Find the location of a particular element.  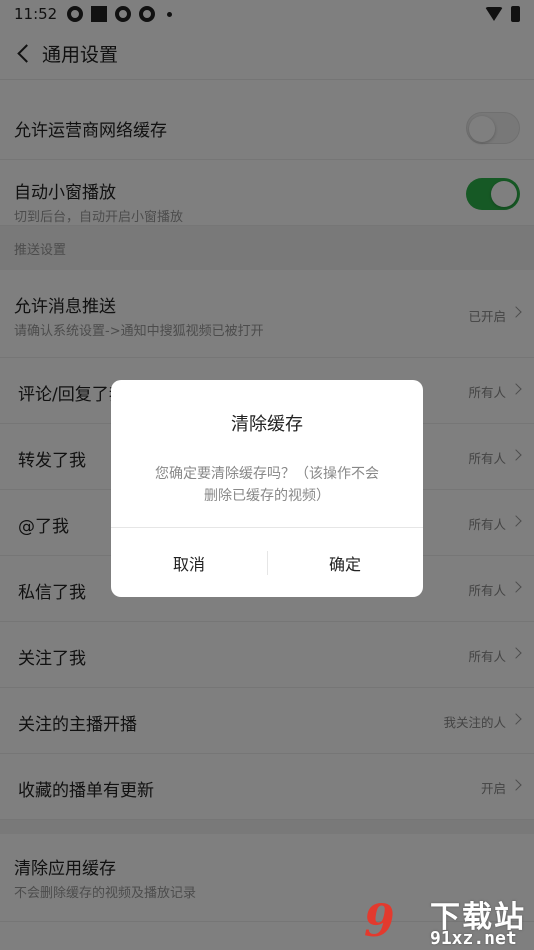

dialog-message: 您确定要清除缓存吗？（该操作不会删除已缓存的视频） is located at coordinates (267, 485).